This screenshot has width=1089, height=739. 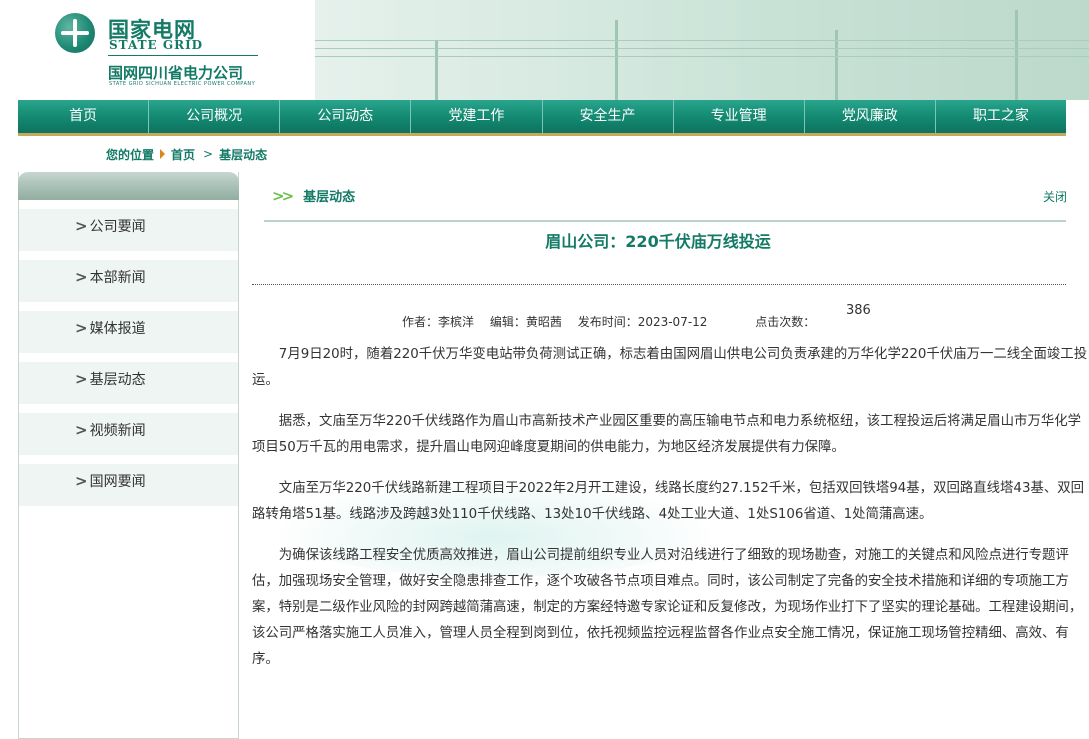 I want to click on sidebar-item-media-reports: > 媒体报道, so click(x=128, y=332).